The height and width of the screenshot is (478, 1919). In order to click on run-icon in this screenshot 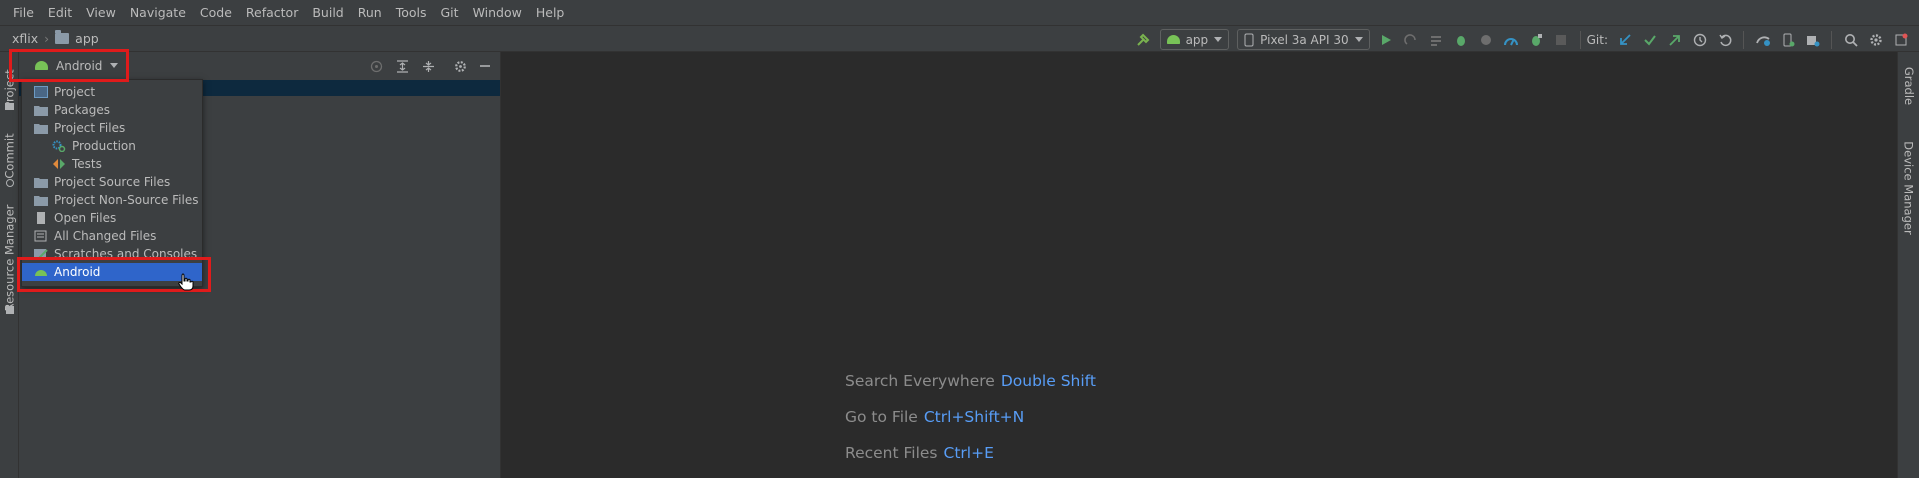, I will do `click(1386, 39)`.